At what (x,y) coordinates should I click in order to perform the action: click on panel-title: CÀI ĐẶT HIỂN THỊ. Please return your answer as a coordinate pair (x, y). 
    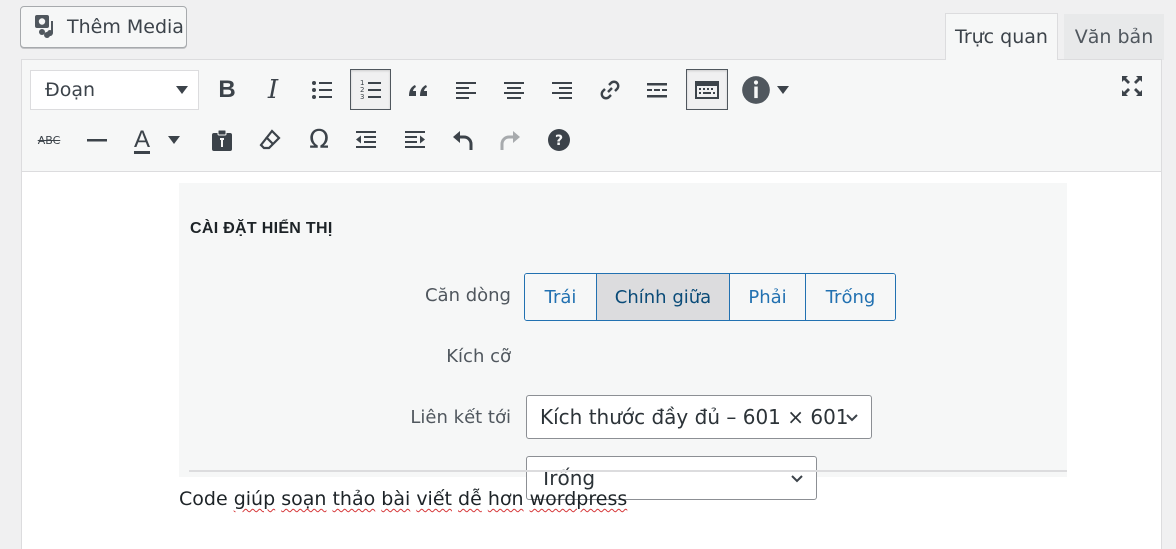
    Looking at the image, I should click on (261, 228).